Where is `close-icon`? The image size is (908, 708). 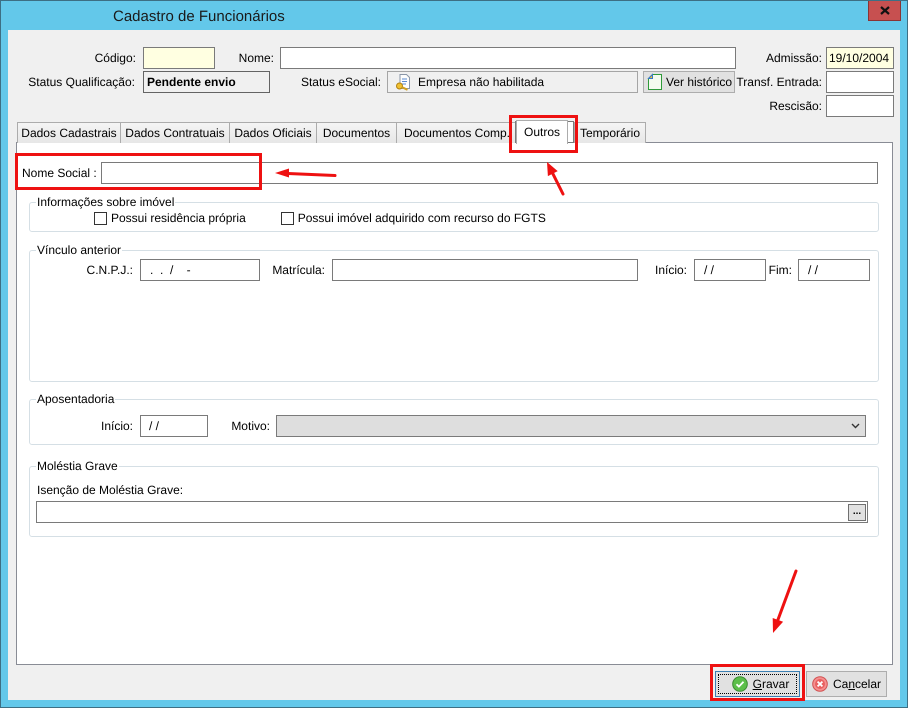
close-icon is located at coordinates (885, 10).